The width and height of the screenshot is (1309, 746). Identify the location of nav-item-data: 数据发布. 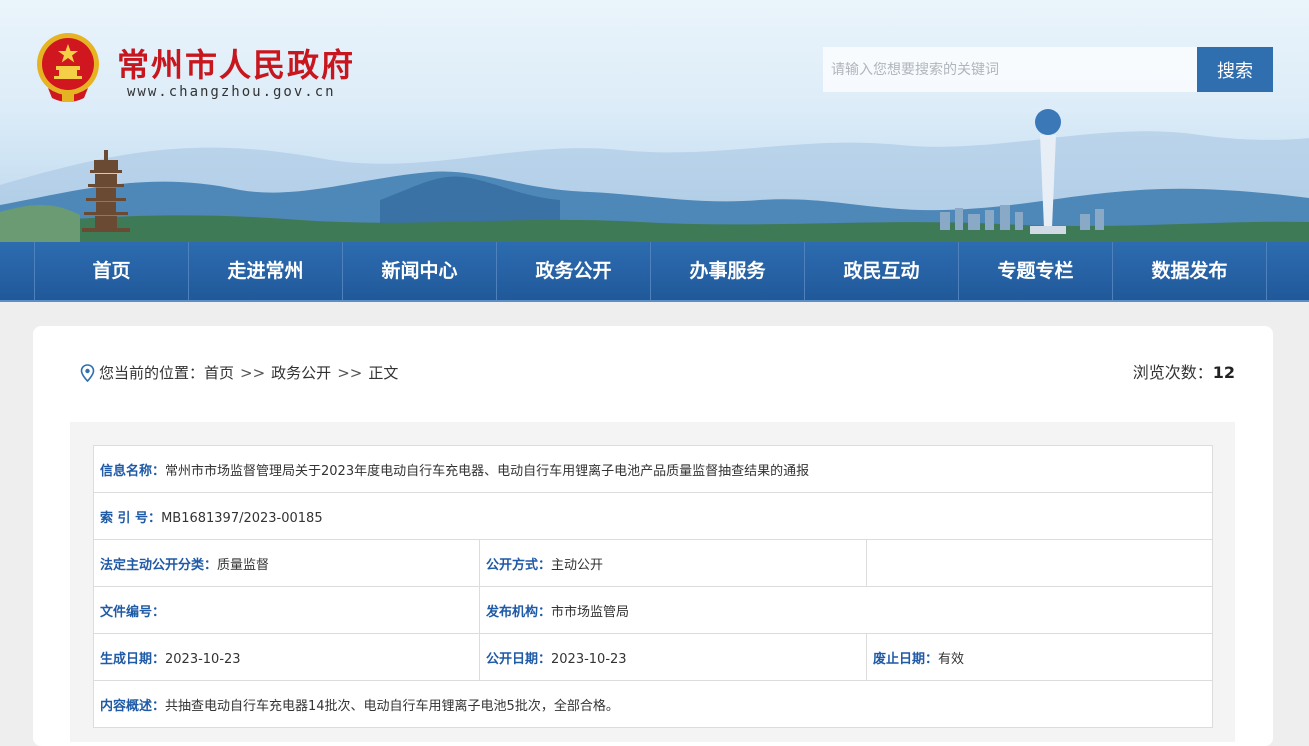
(1189, 271).